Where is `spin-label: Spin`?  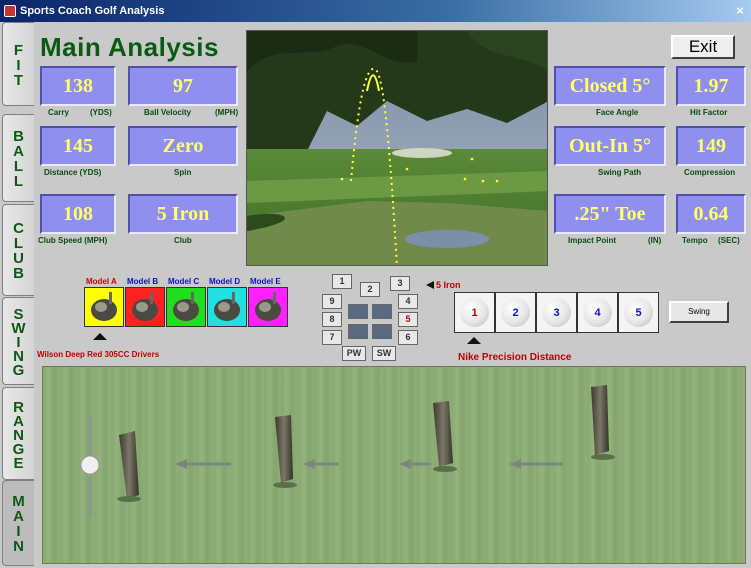 spin-label: Spin is located at coordinates (183, 172).